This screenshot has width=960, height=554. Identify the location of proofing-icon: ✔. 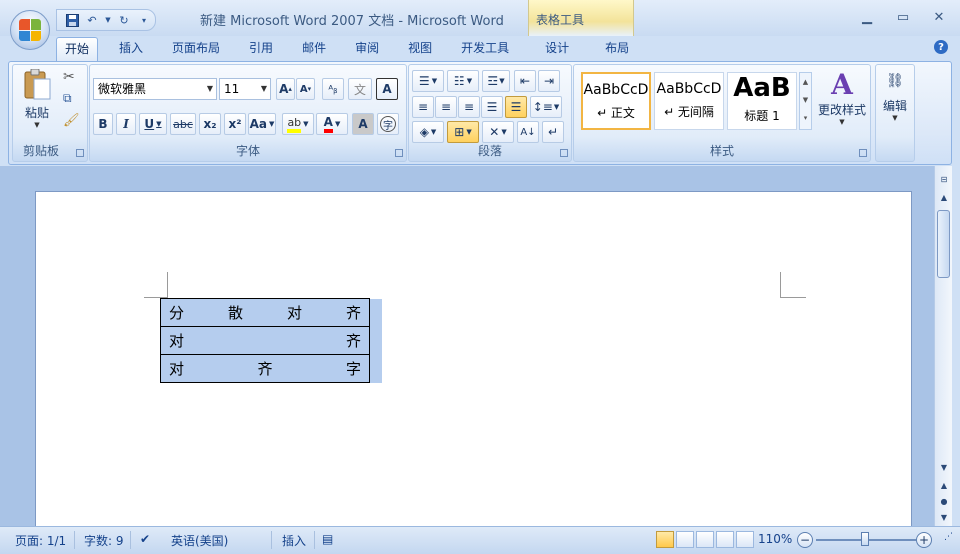
(145, 539).